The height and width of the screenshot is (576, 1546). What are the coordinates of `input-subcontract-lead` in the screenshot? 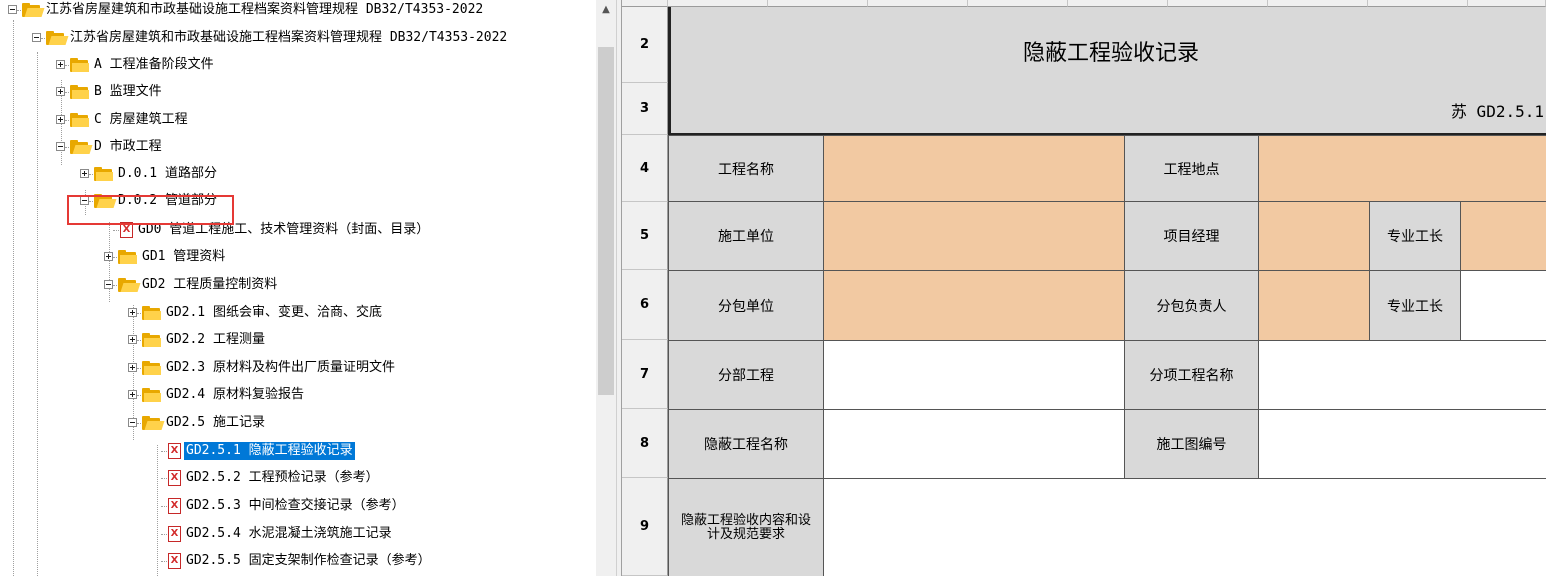 It's located at (1314, 305).